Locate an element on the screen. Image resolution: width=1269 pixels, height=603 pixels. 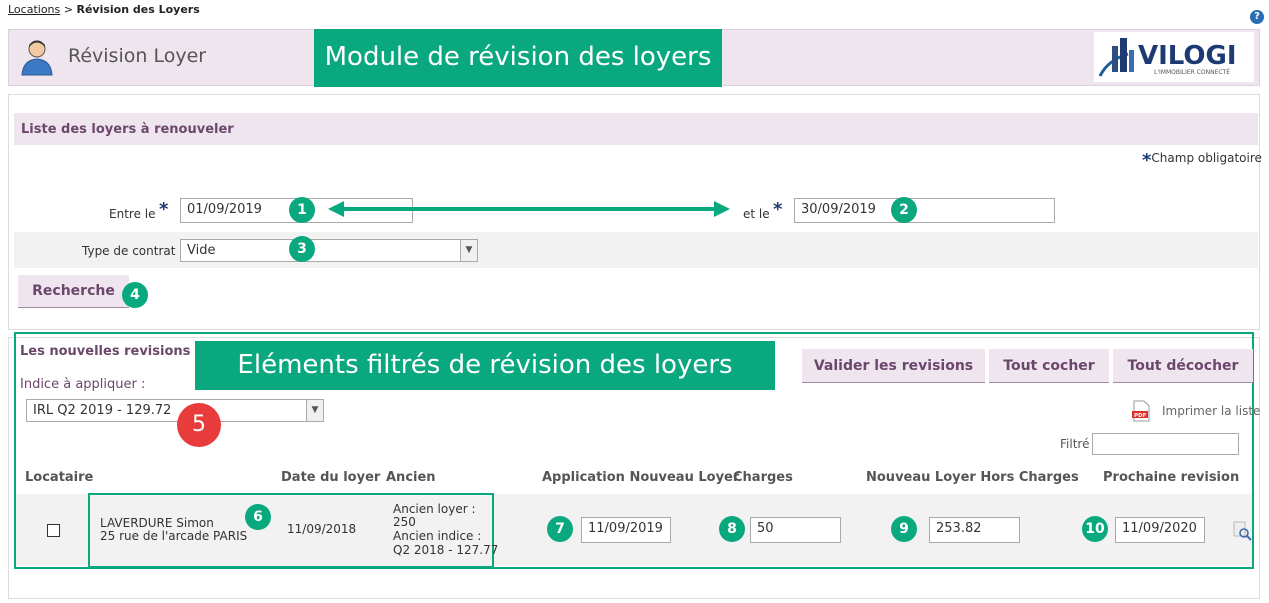
magnifier-icon is located at coordinates (1243, 531).